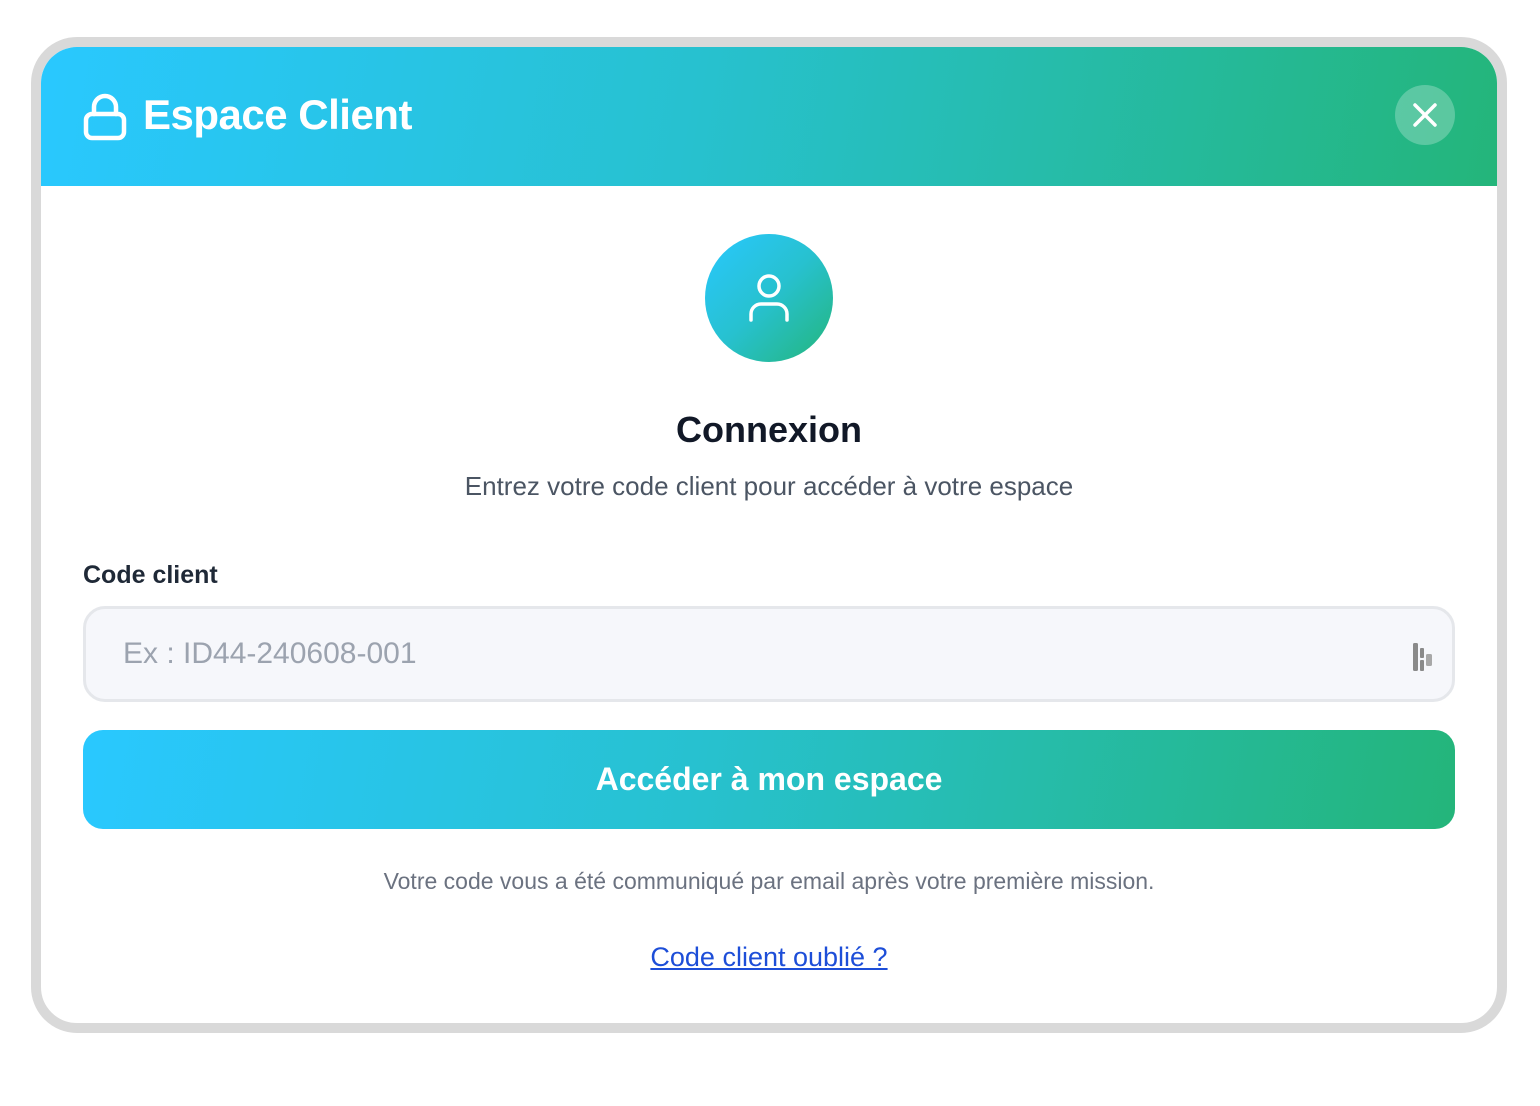  Describe the element at coordinates (769, 116) in the screenshot. I see `modal-header: Espace Client` at that location.